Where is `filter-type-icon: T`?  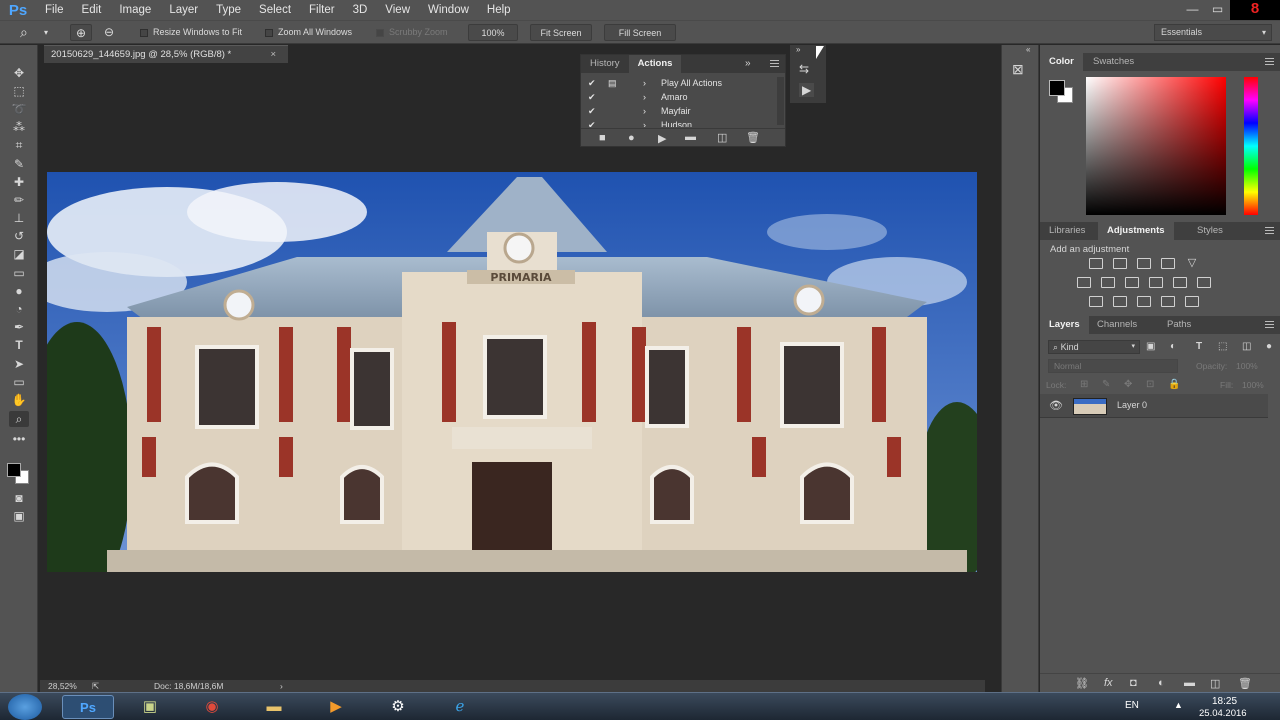 filter-type-icon: T is located at coordinates (1199, 346).